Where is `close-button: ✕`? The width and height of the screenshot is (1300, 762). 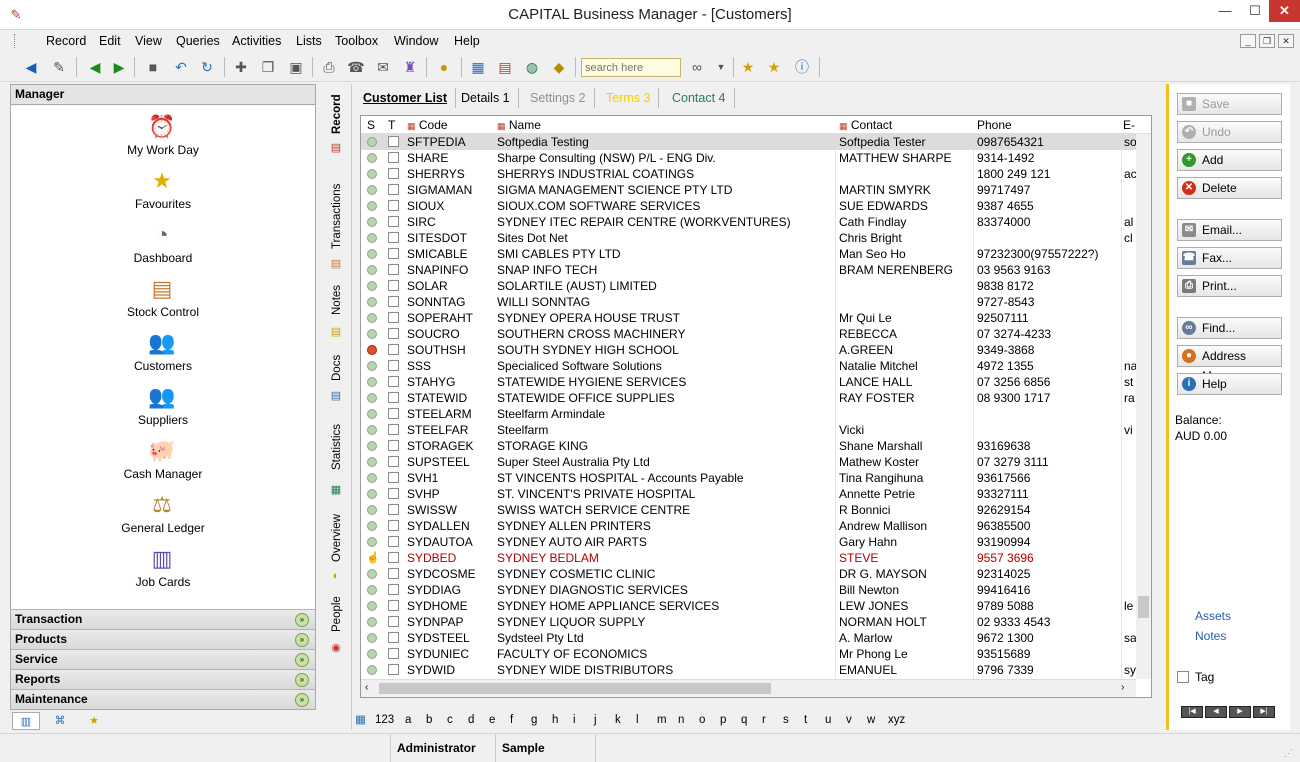
close-button: ✕ is located at coordinates (1284, 11).